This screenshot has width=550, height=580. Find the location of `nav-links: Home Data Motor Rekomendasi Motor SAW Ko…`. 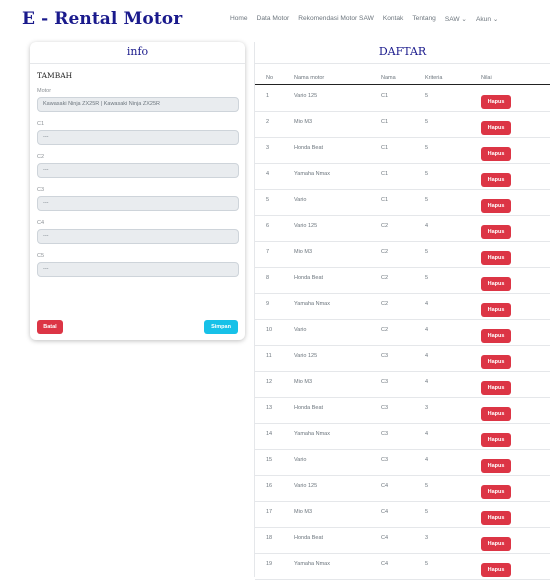

nav-links: Home Data Motor Rekomendasi Motor SAW Ko… is located at coordinates (364, 19).